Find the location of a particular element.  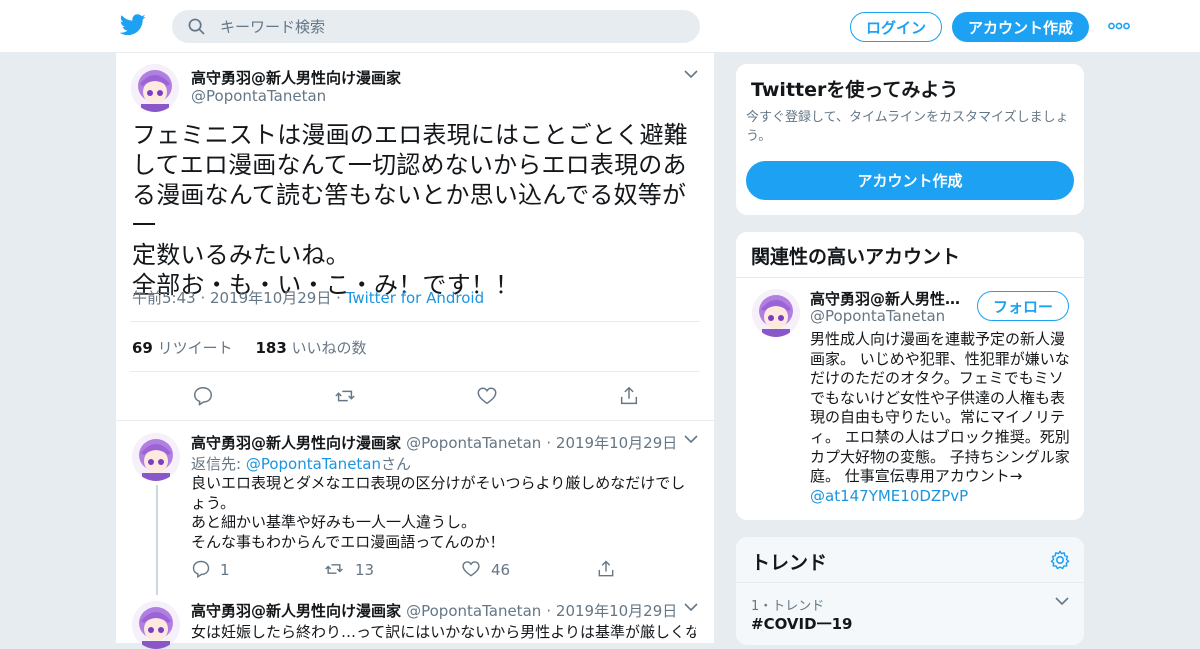

top-navigation-bar: ログイン アカウント作成 is located at coordinates (600, 26).